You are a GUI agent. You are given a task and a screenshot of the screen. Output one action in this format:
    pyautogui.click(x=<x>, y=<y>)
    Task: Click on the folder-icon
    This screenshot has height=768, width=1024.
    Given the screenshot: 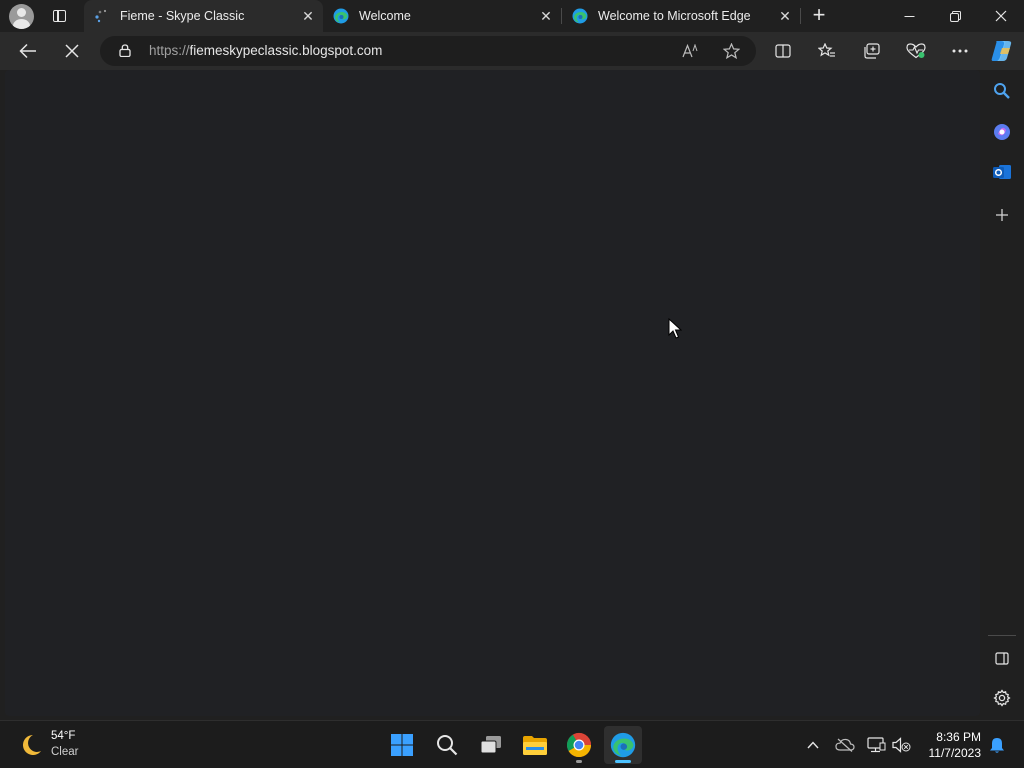 What is the action you would take?
    pyautogui.click(x=535, y=745)
    